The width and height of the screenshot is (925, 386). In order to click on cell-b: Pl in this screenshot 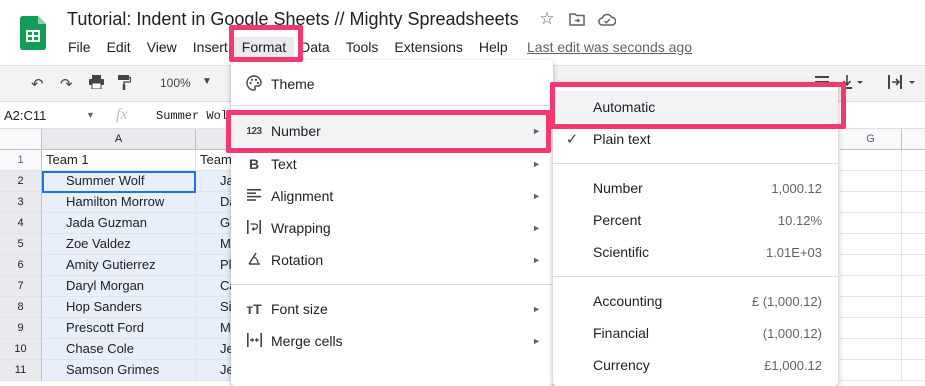, I will do `click(216, 265)`.